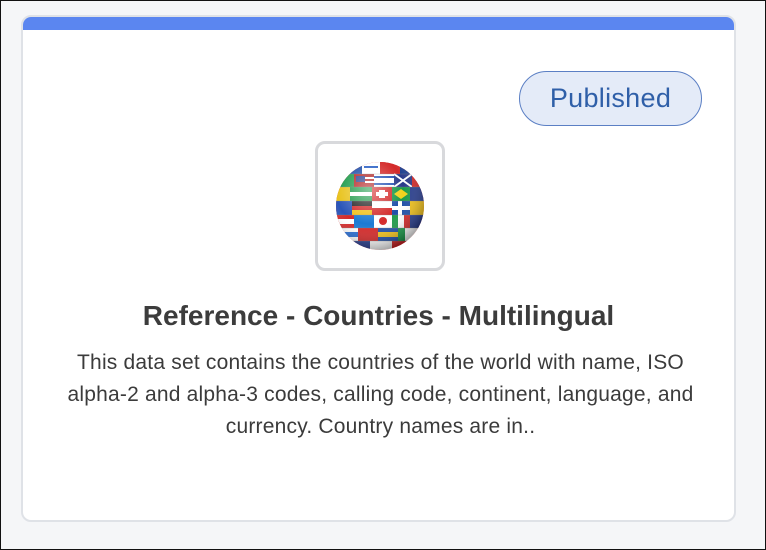 The height and width of the screenshot is (550, 766). I want to click on card-accent-bar, so click(378, 23).